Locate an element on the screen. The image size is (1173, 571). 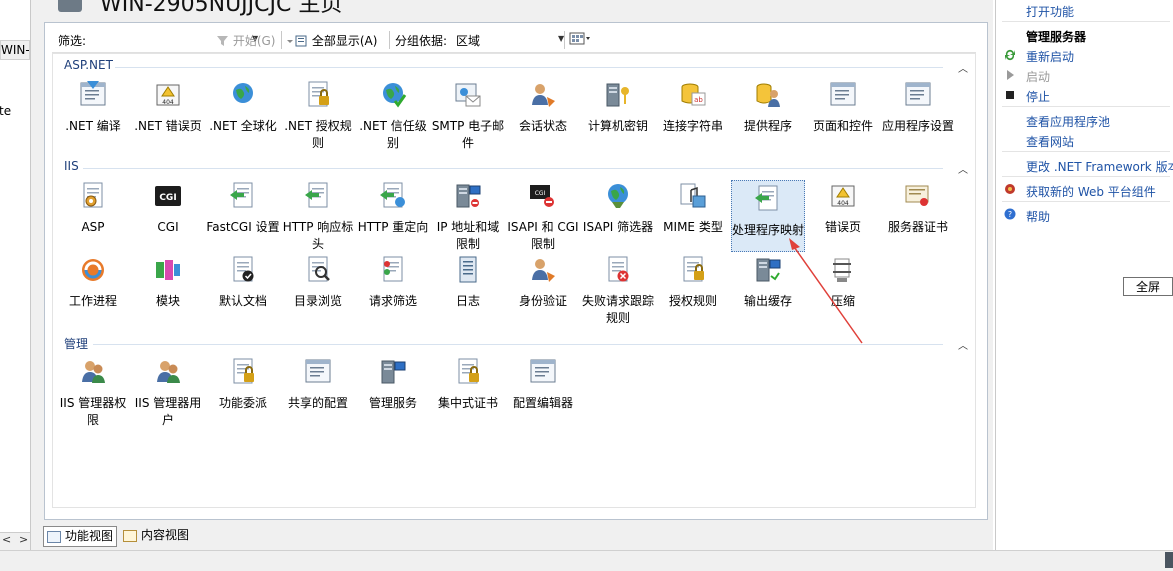
feature-label: 默认文档 is located at coordinates (242, 301).